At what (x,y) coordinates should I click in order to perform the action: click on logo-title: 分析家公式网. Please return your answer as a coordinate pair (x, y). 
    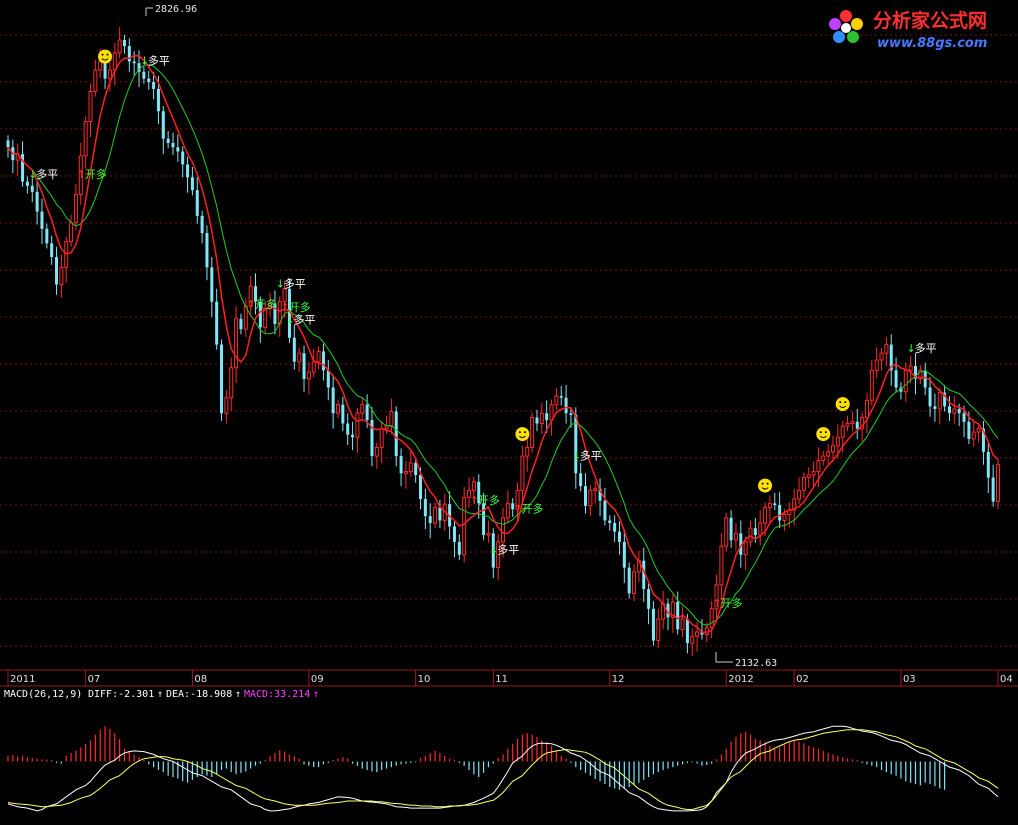
    Looking at the image, I should click on (930, 20).